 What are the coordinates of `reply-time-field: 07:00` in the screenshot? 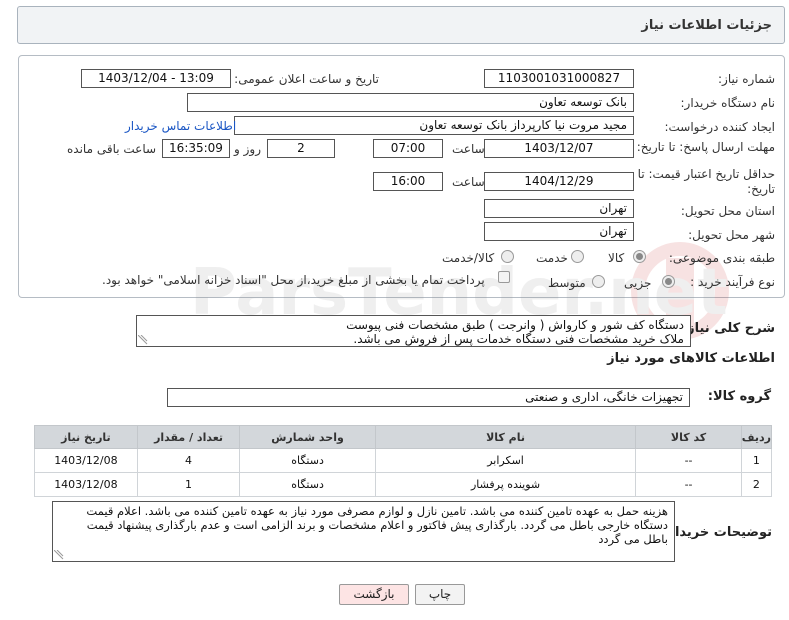 It's located at (408, 148).